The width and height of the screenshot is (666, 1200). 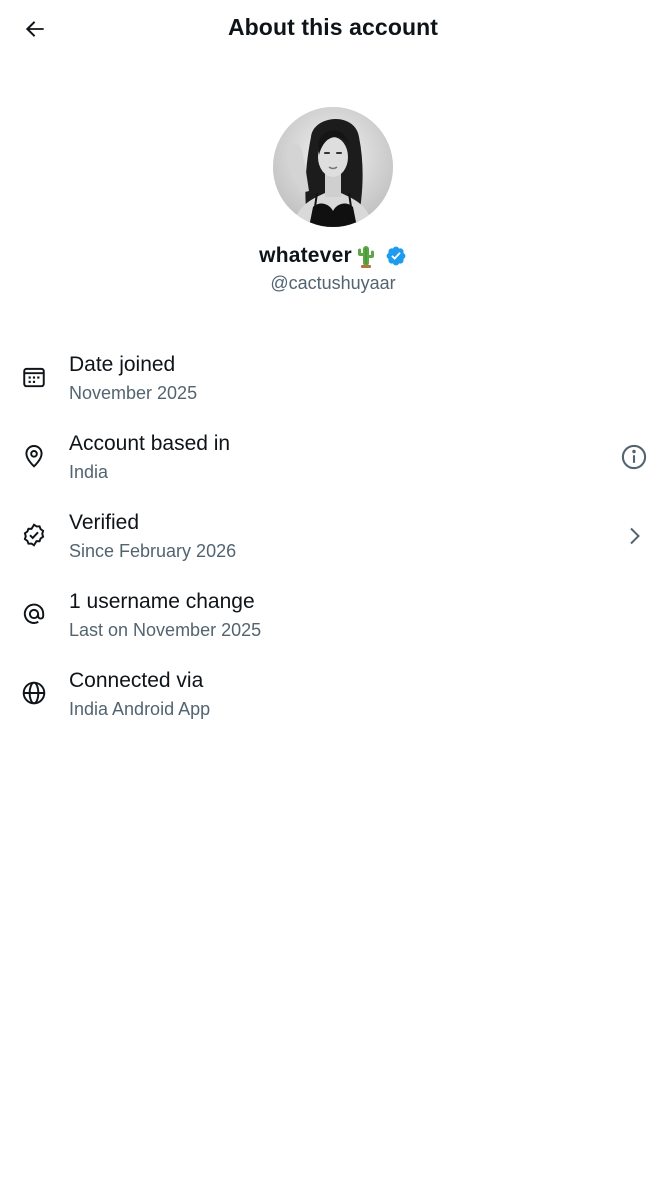 What do you see at coordinates (333, 458) in the screenshot?
I see `account-based-row: Account based in India` at bounding box center [333, 458].